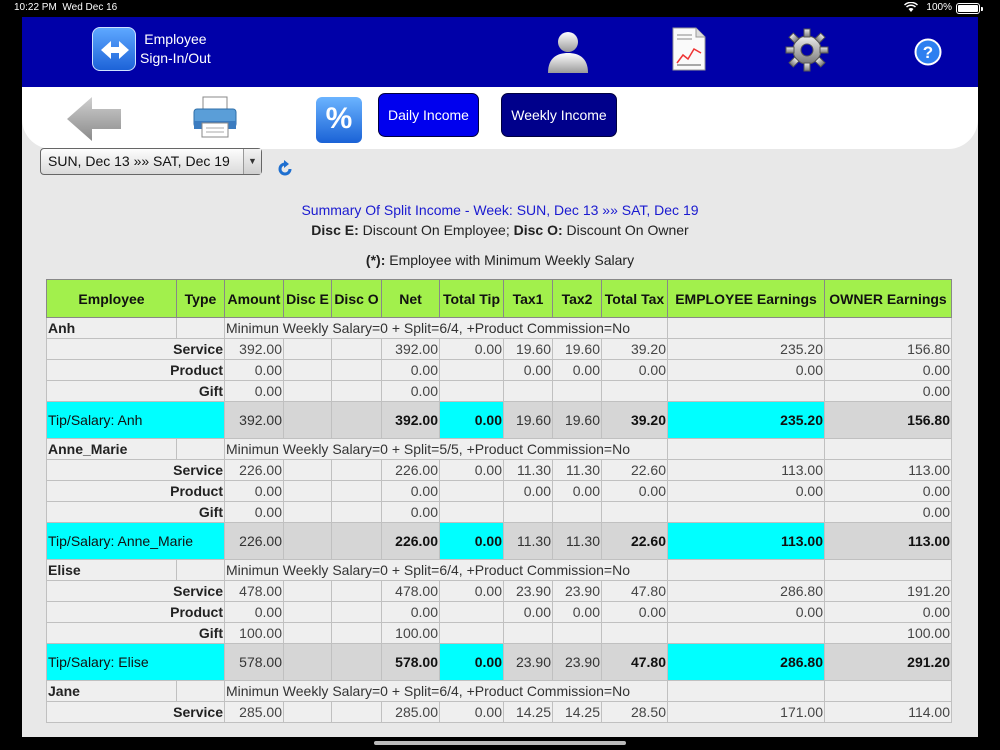  I want to click on daily-income-button: Daily Income, so click(428, 115).